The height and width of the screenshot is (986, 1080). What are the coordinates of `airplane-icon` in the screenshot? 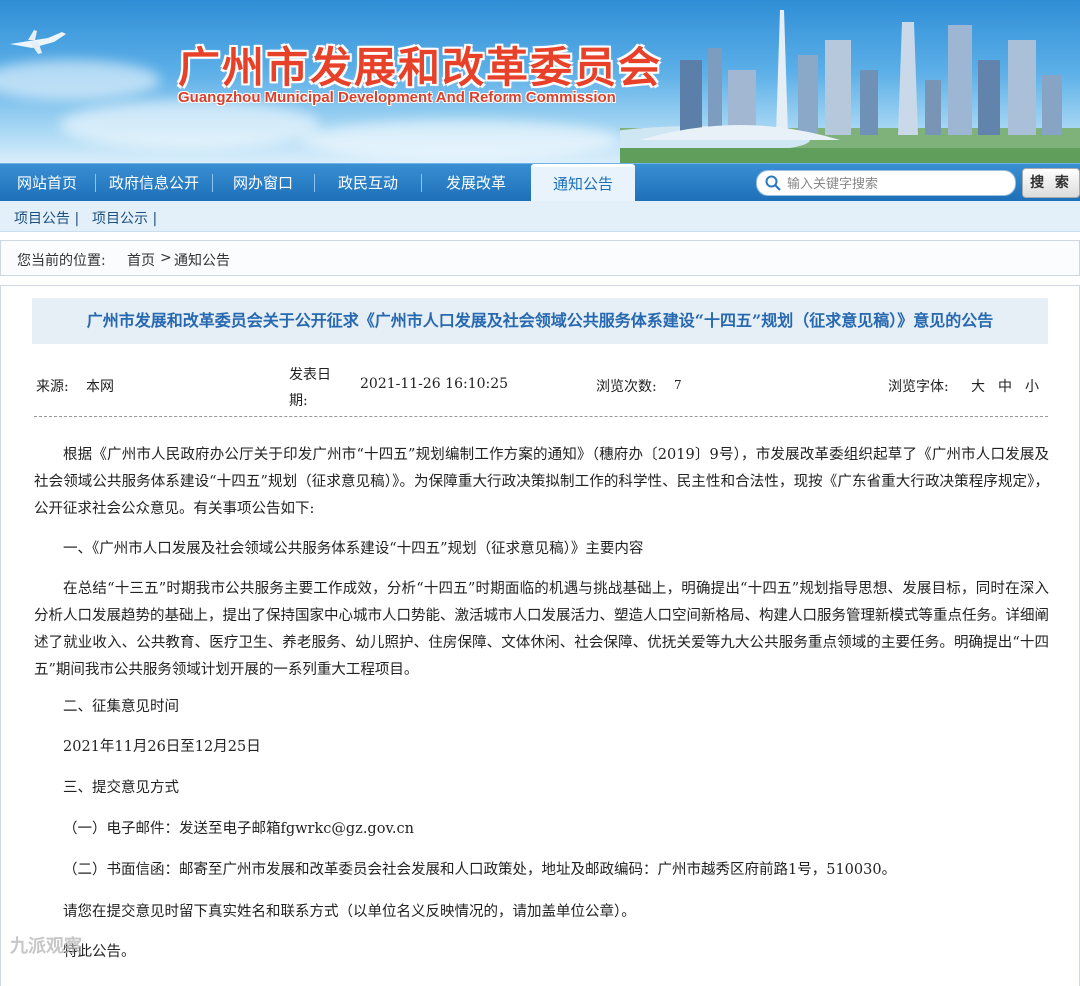 It's located at (38, 42).